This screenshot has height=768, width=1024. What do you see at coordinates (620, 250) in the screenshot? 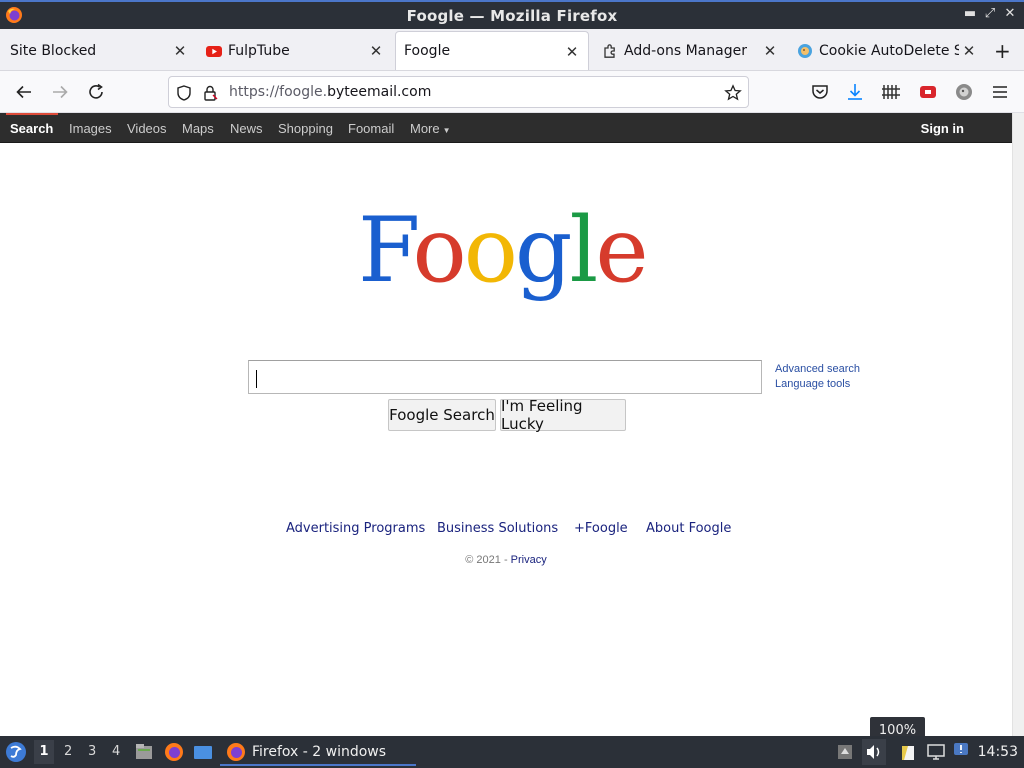
I see `logo-letter: e` at bounding box center [620, 250].